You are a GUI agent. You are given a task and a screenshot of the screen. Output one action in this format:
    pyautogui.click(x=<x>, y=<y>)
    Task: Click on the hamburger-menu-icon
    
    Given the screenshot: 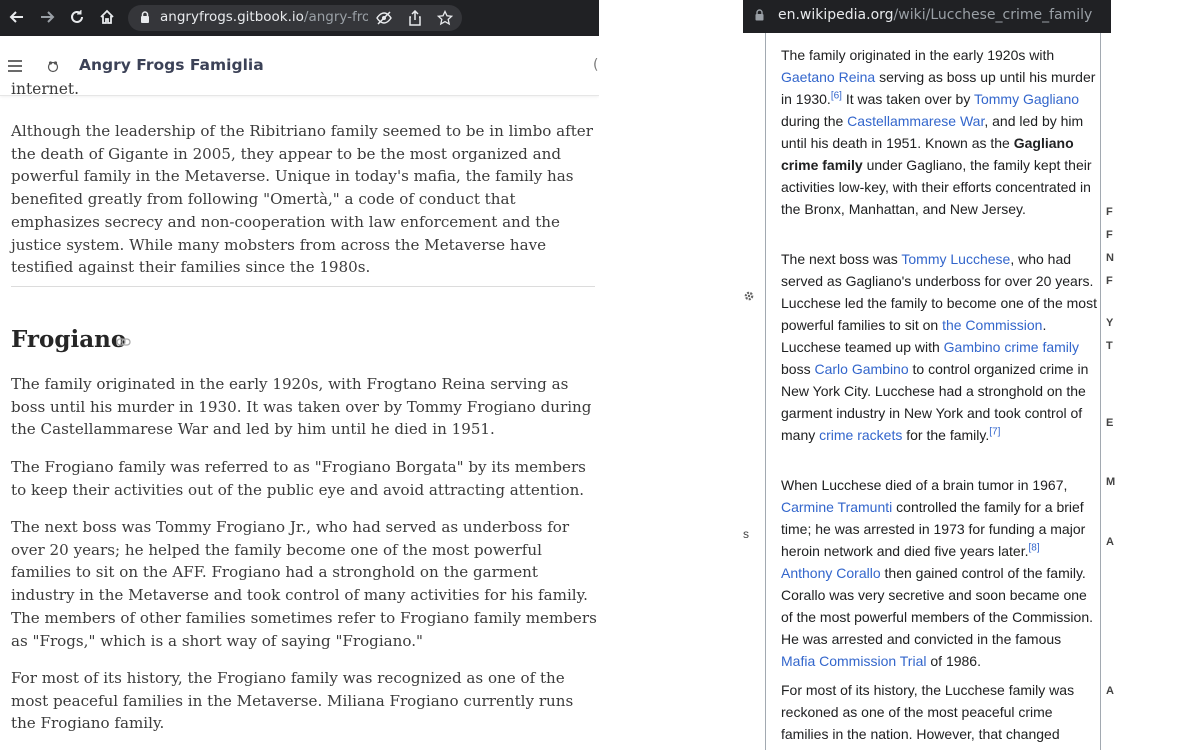 What is the action you would take?
    pyautogui.click(x=15, y=66)
    